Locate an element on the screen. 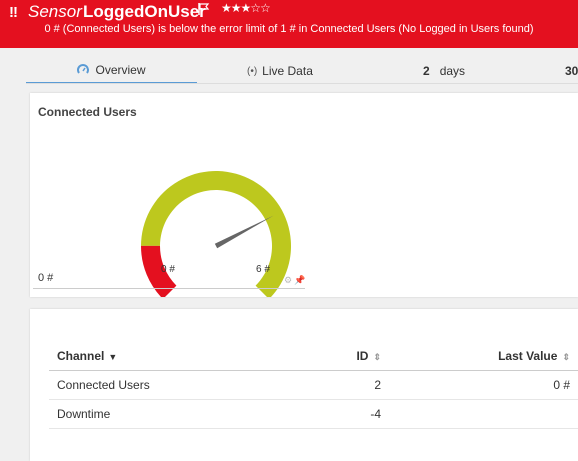  flag-icon is located at coordinates (204, 9).